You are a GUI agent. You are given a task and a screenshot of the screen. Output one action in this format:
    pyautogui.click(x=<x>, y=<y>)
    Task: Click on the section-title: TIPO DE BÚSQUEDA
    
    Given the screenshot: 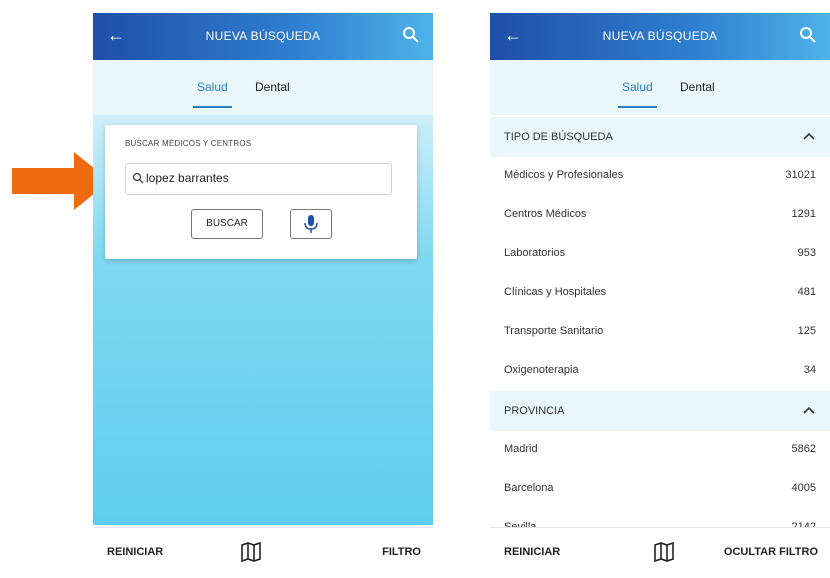 What is the action you would take?
    pyautogui.click(x=558, y=137)
    